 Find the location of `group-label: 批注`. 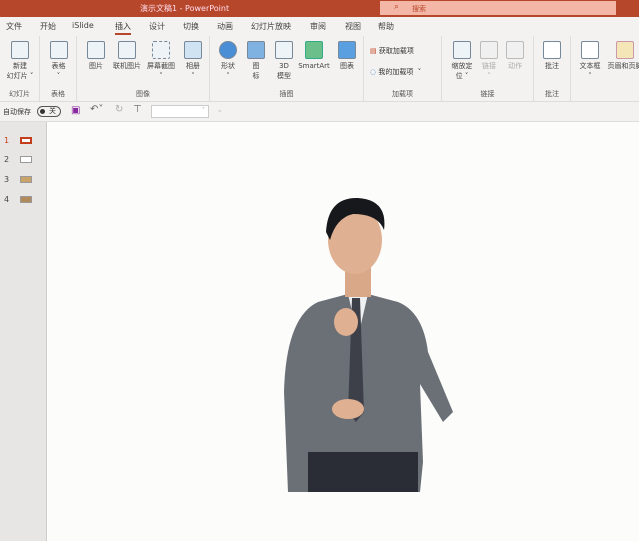

group-label: 批注 is located at coordinates (552, 94).